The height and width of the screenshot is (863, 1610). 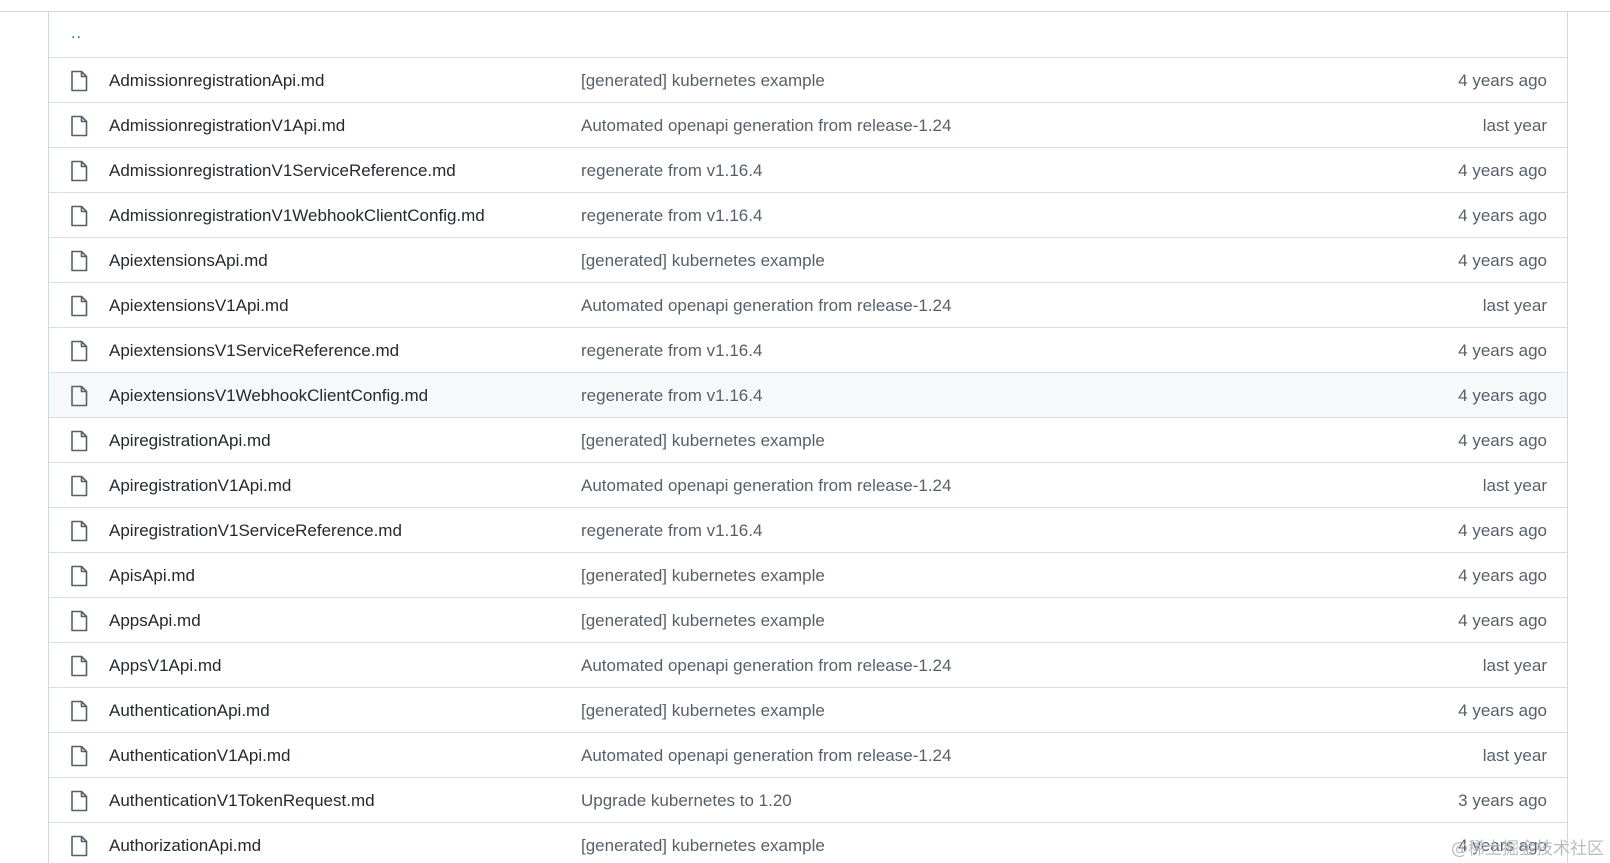 What do you see at coordinates (165, 666) in the screenshot?
I see `file-name-link: AppsV1Api.md` at bounding box center [165, 666].